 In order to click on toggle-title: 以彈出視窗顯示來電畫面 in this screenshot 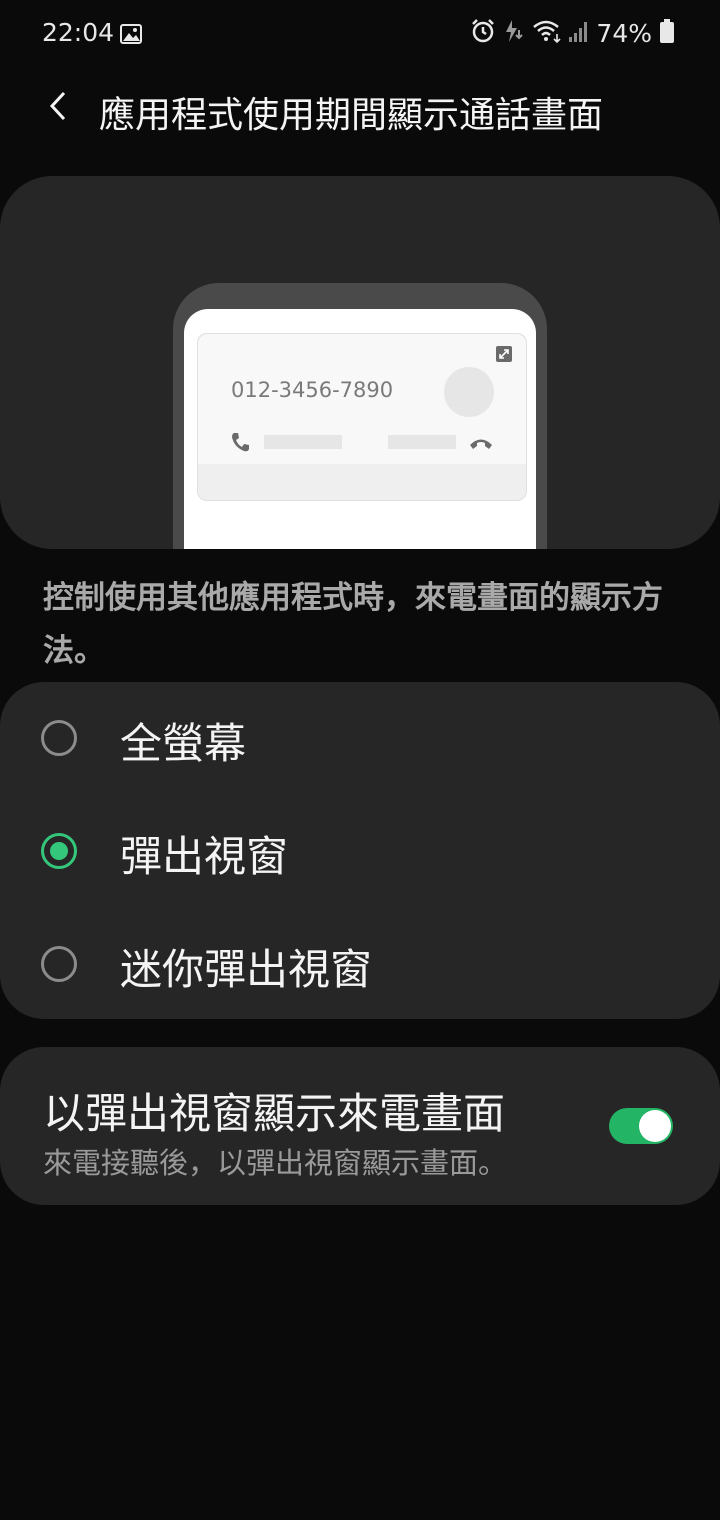, I will do `click(274, 1113)`.